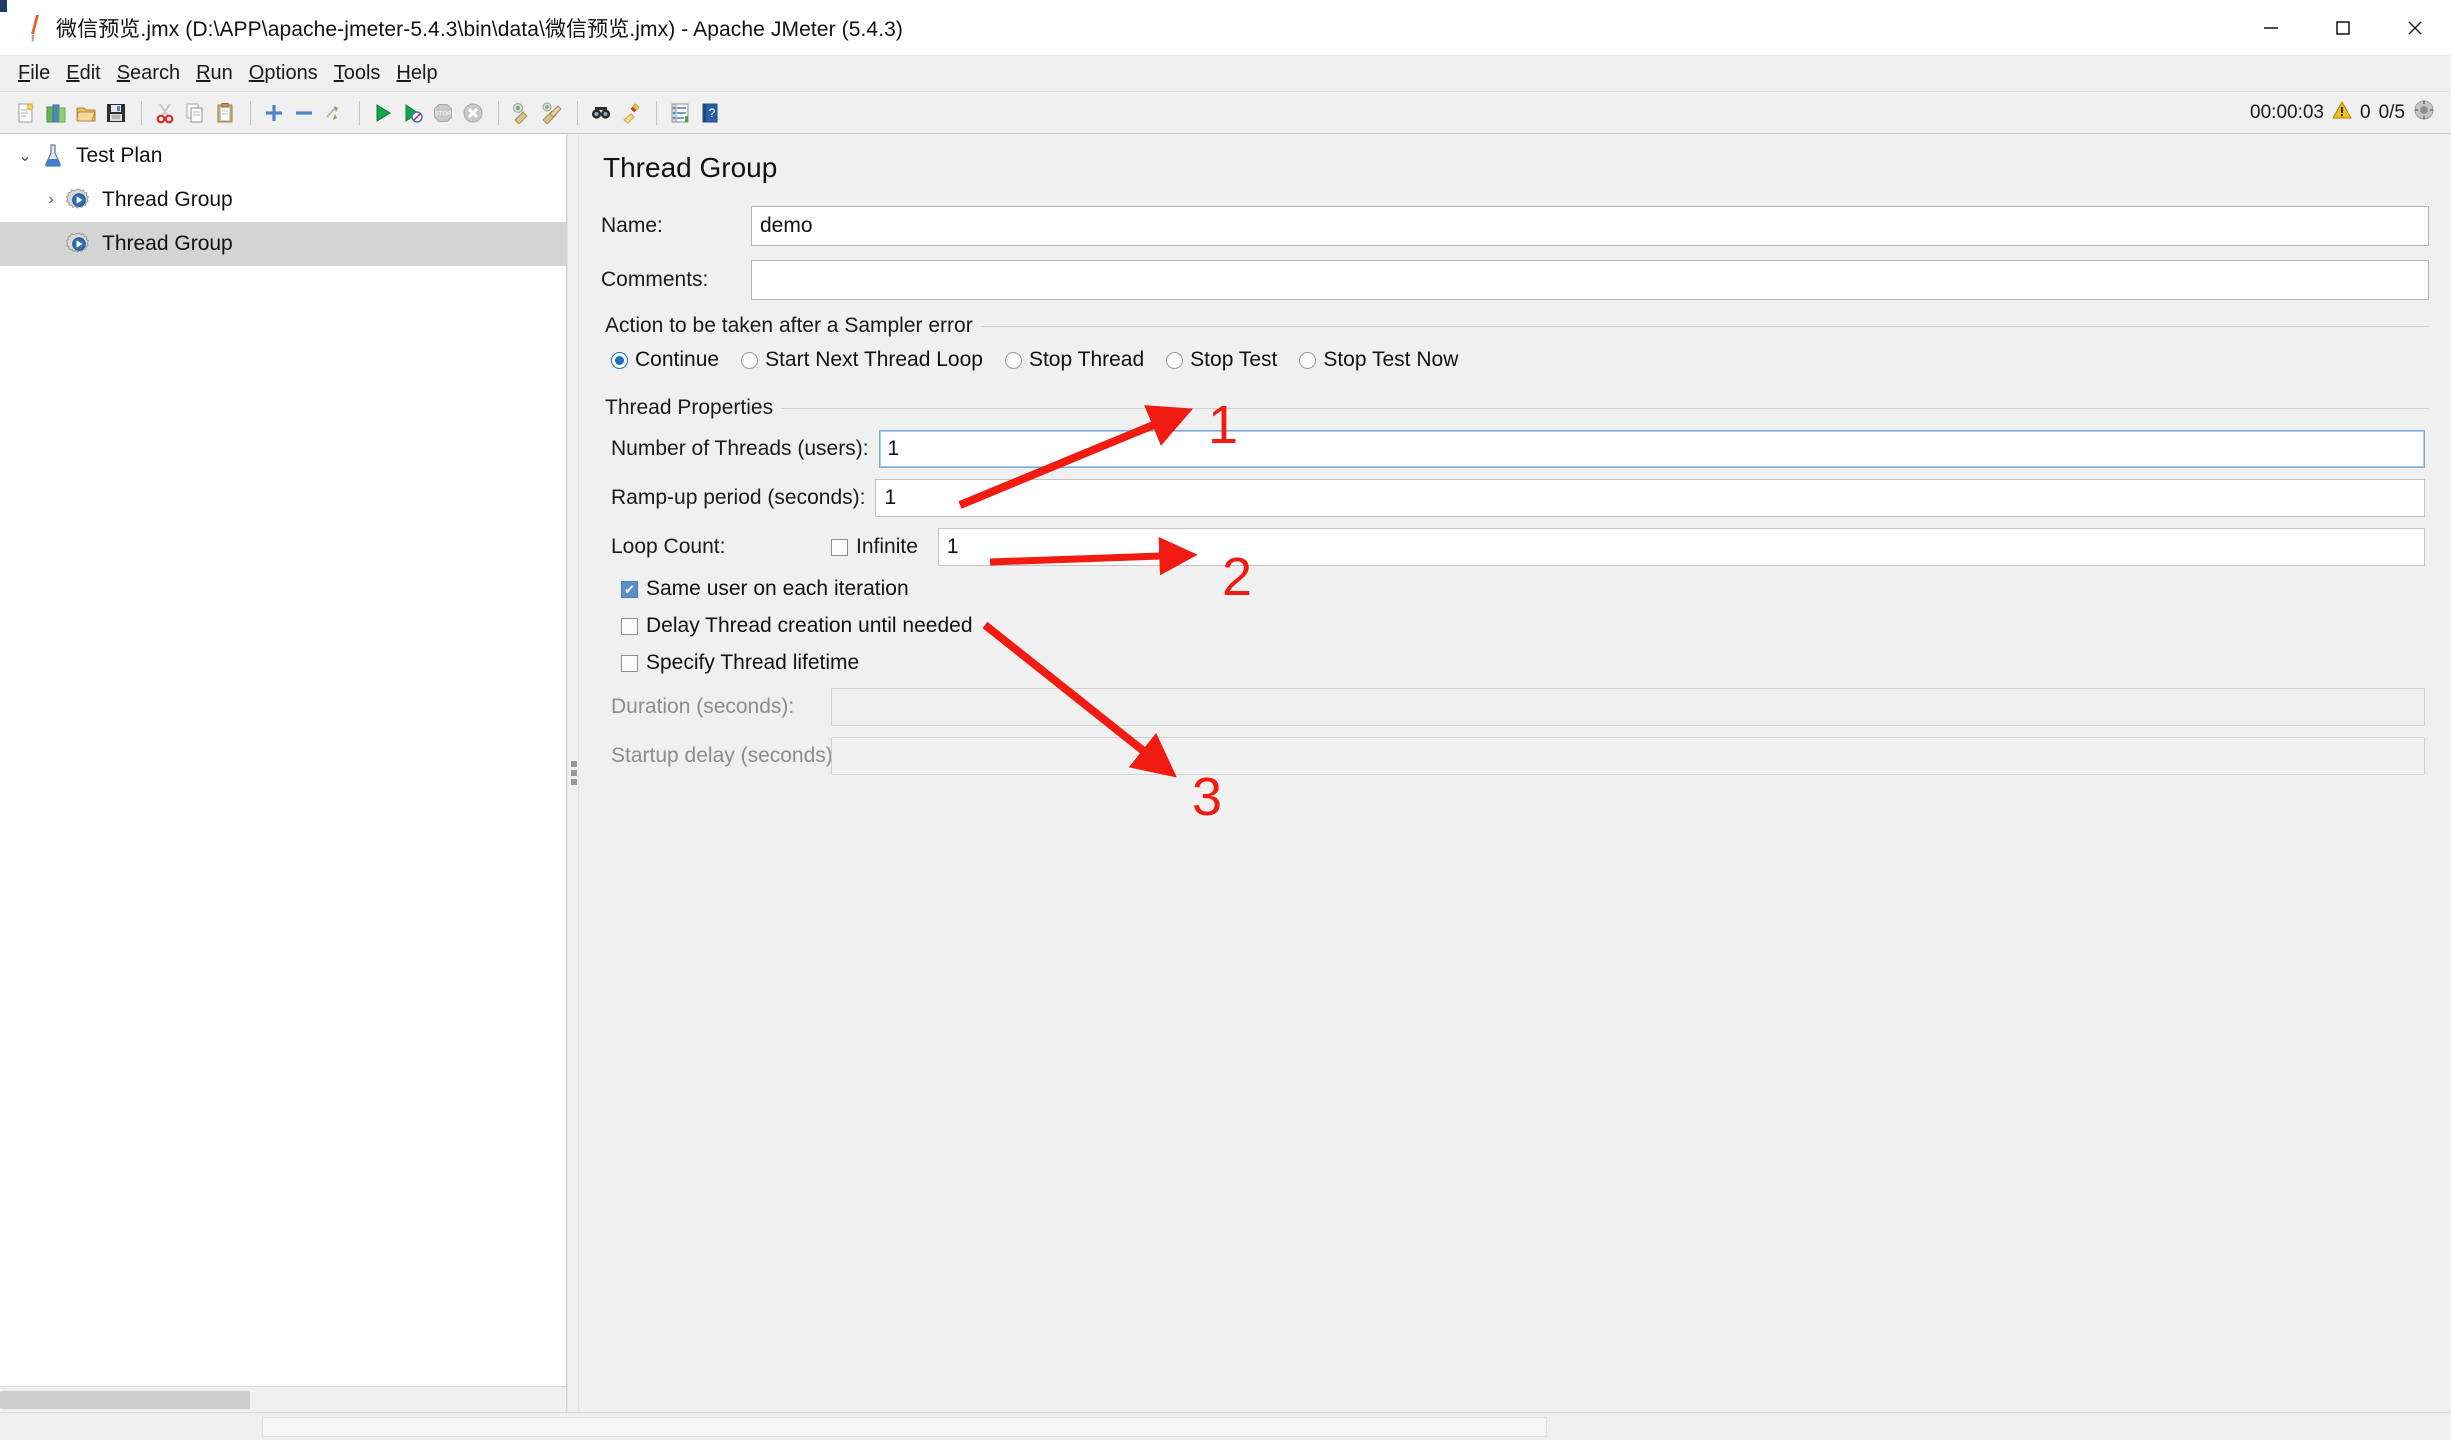 The height and width of the screenshot is (1440, 2451). What do you see at coordinates (1523, 589) in the screenshot?
I see `same-user-checkbox-row: Same user on each iteration` at bounding box center [1523, 589].